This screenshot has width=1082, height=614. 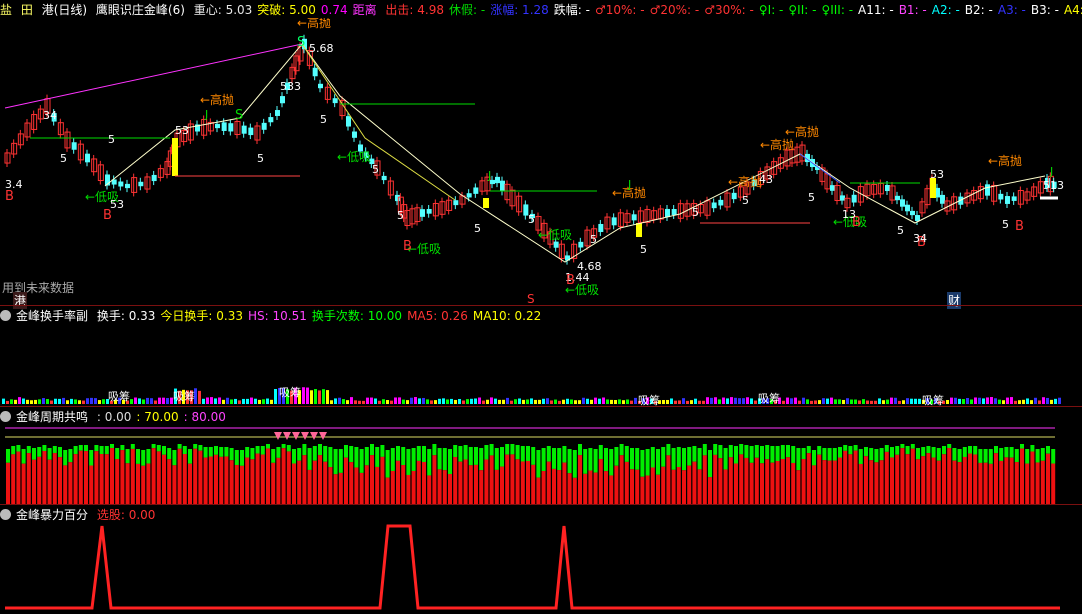 What do you see at coordinates (140, 10) in the screenshot?
I see `indicator-name: 鹰眼识庄金峰(6)` at bounding box center [140, 10].